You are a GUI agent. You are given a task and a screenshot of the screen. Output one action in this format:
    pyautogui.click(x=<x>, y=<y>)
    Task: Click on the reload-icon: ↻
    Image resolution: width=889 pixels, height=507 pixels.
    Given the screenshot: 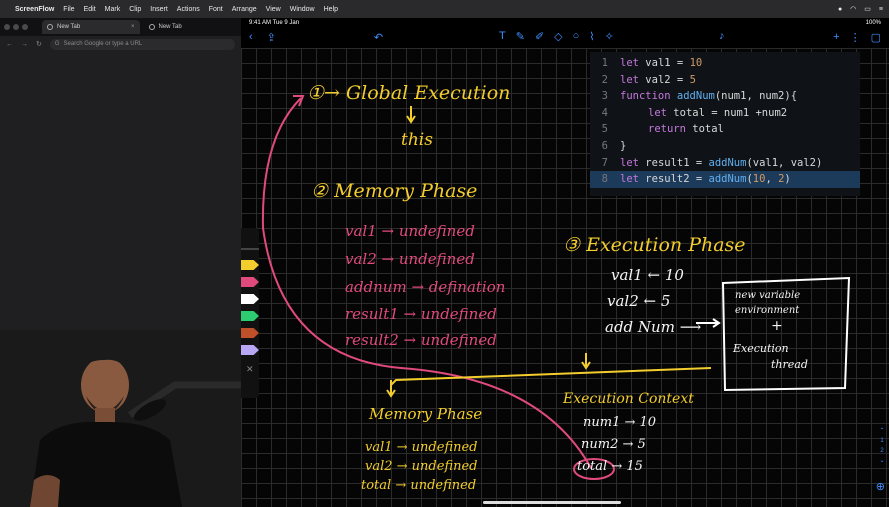 What is the action you would take?
    pyautogui.click(x=39, y=44)
    